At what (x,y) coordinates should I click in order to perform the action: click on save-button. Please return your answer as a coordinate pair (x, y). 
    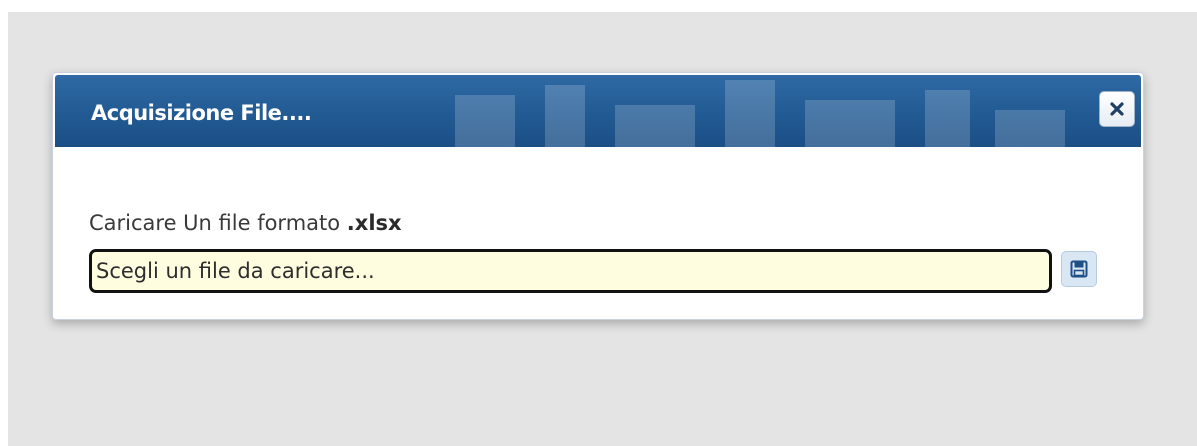
    Looking at the image, I should click on (1079, 269).